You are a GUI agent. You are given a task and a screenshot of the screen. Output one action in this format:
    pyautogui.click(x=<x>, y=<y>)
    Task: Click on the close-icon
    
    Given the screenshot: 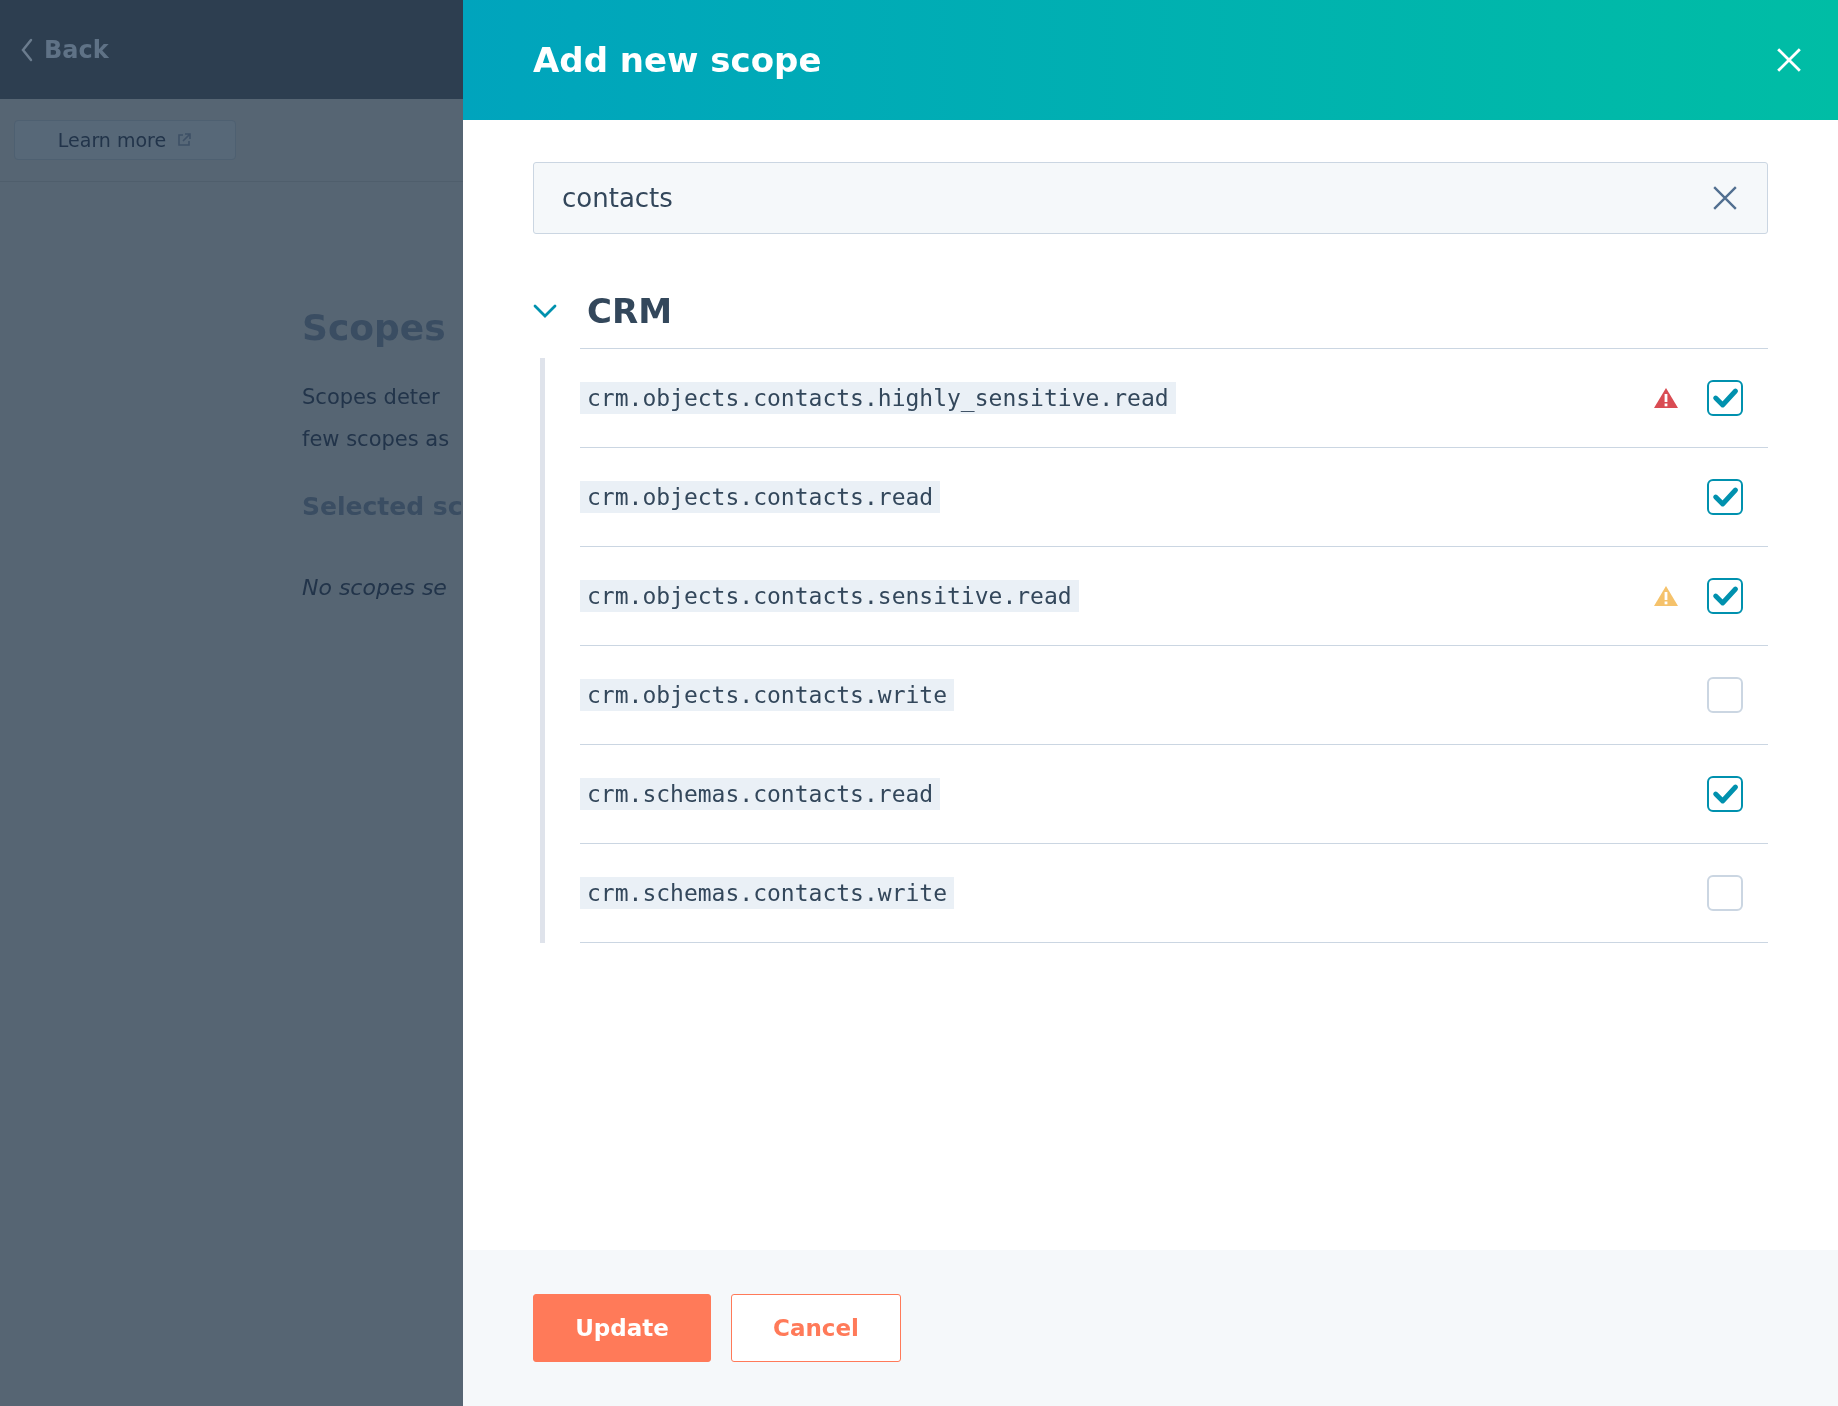 What is the action you would take?
    pyautogui.click(x=1789, y=60)
    